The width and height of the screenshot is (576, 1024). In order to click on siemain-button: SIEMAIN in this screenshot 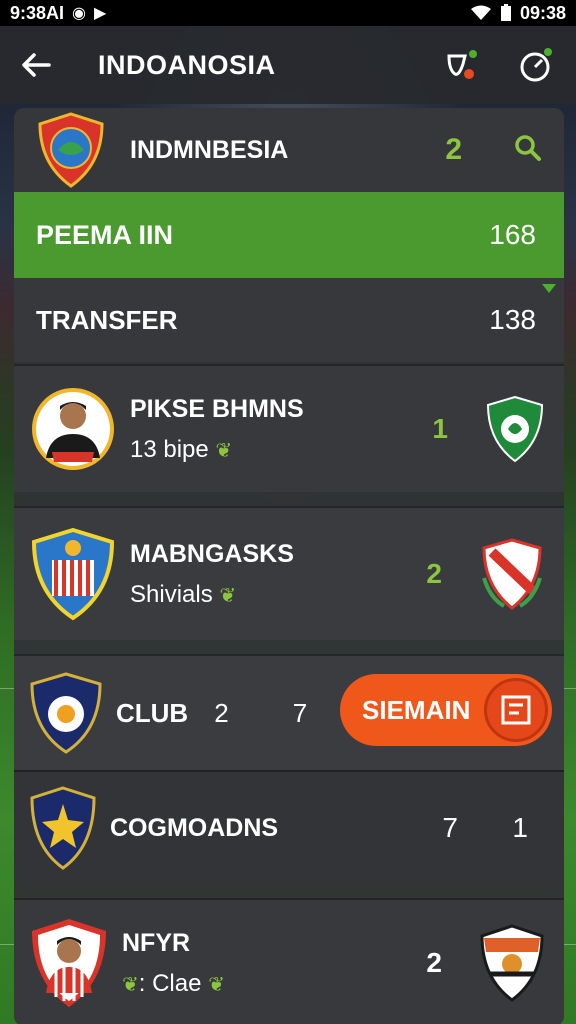, I will do `click(446, 710)`.